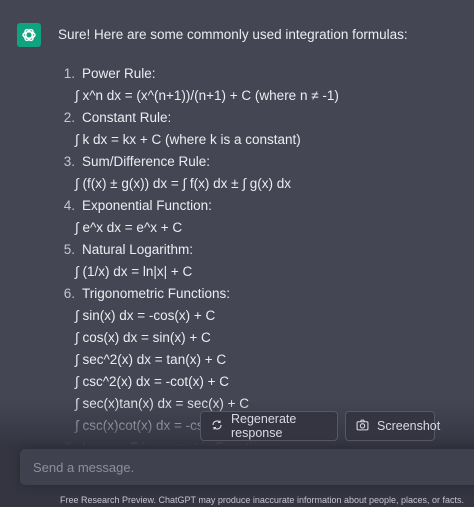 The width and height of the screenshot is (474, 507). What do you see at coordinates (217, 426) in the screenshot?
I see `refresh-icon` at bounding box center [217, 426].